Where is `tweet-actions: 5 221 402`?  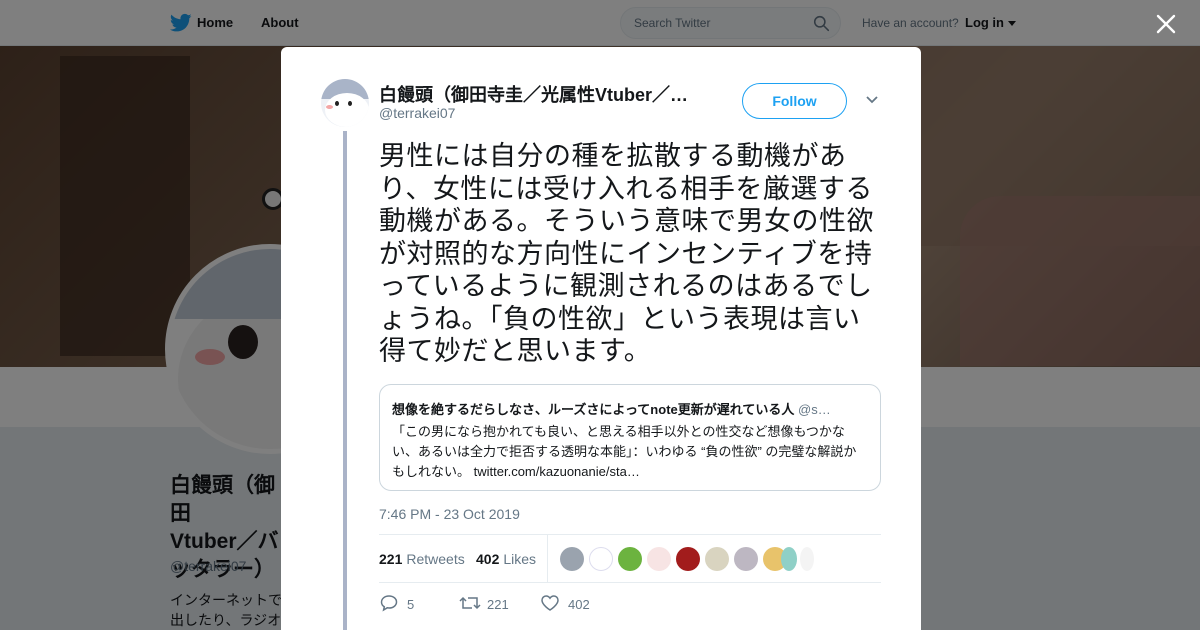 tweet-actions: 5 221 402 is located at coordinates (630, 605).